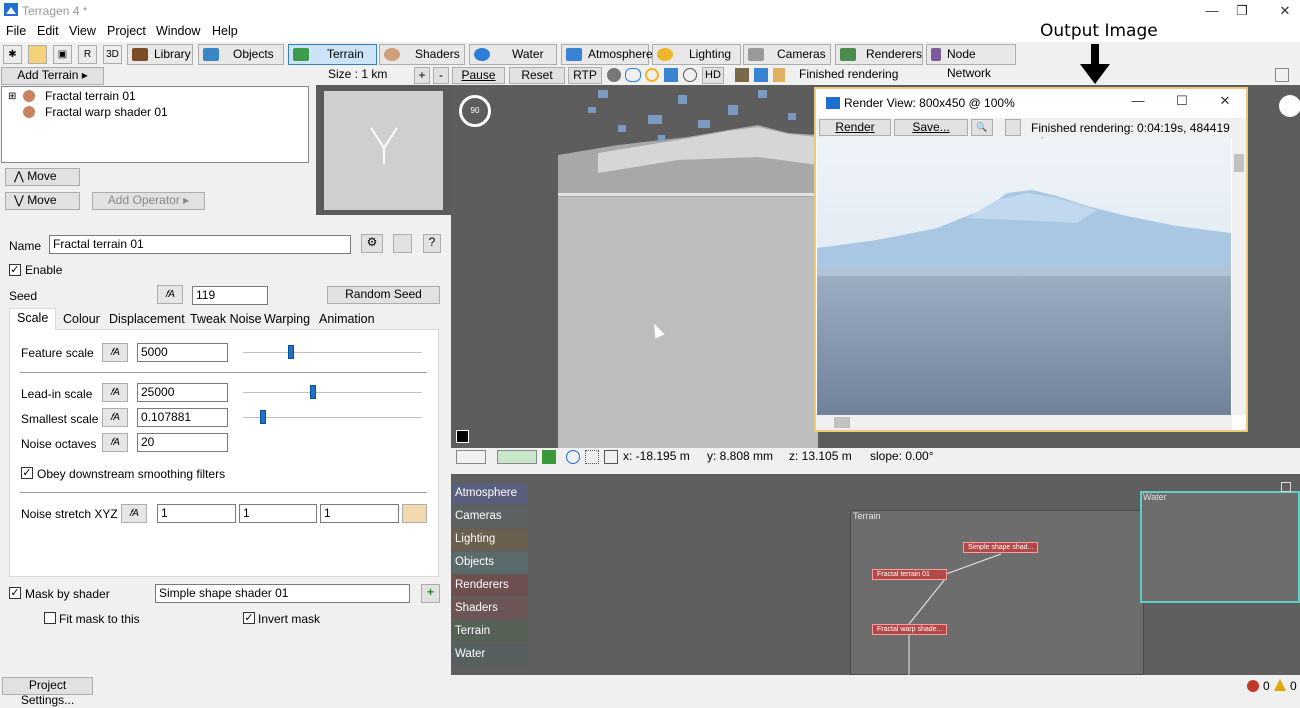  Describe the element at coordinates (761, 75) in the screenshot. I see `walk-icon` at that location.